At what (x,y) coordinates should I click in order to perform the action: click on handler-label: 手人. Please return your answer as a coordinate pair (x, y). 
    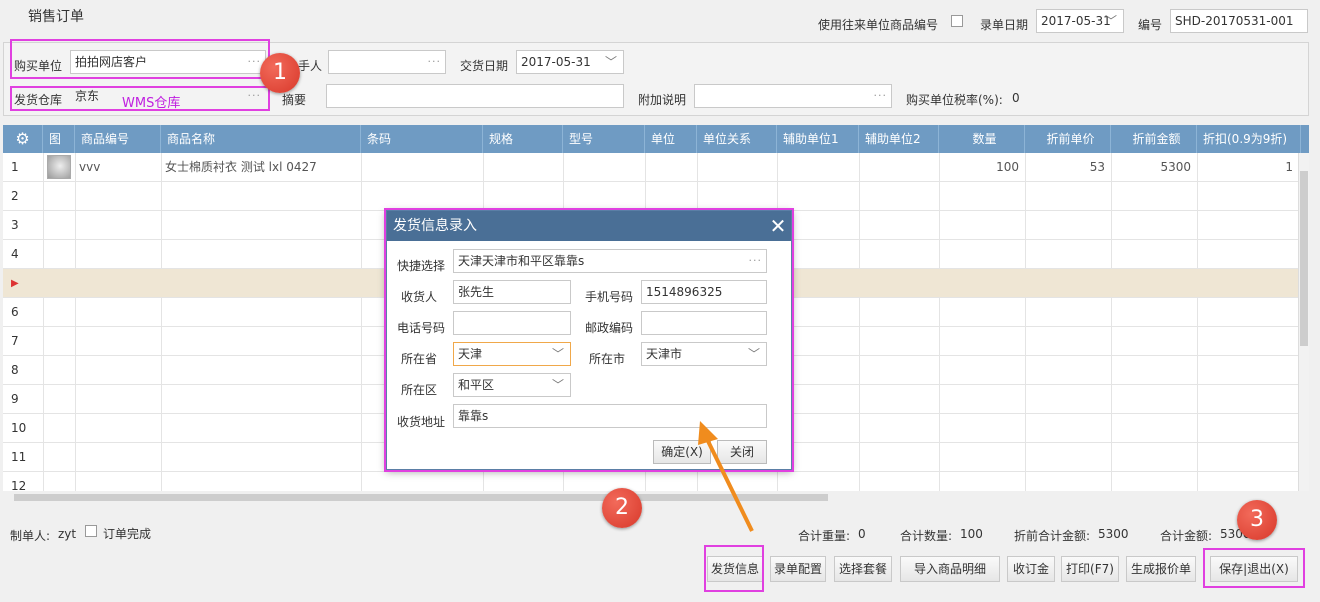
    Looking at the image, I should click on (310, 66).